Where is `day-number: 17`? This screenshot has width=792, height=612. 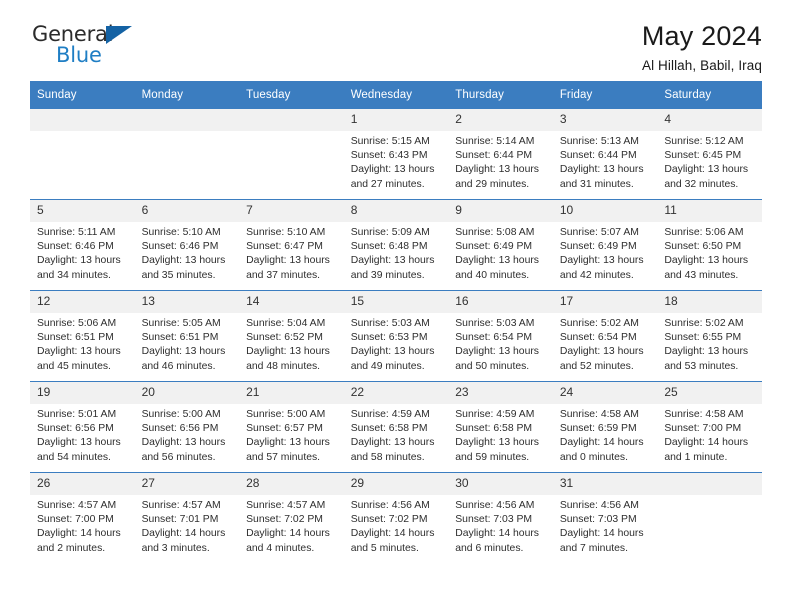 day-number: 17 is located at coordinates (605, 302).